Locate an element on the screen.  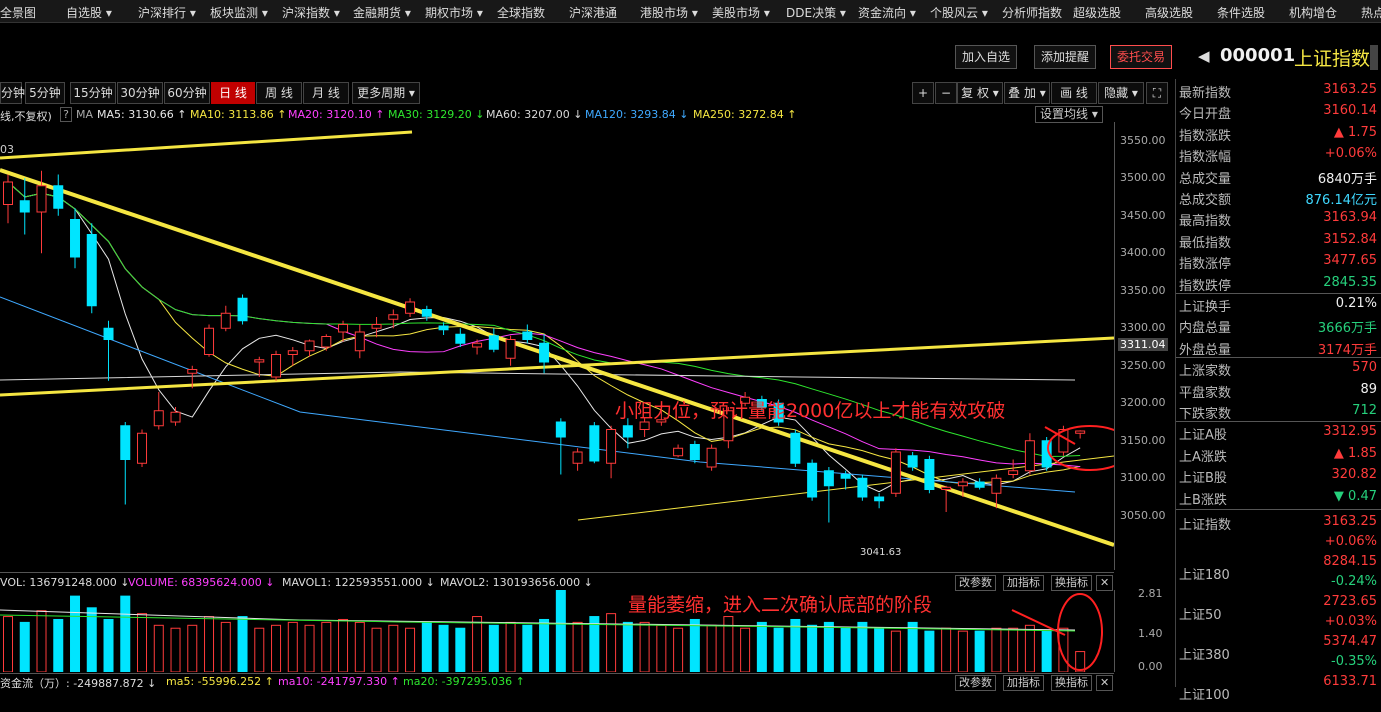
period-tab: 分钟 is located at coordinates (12, 93).